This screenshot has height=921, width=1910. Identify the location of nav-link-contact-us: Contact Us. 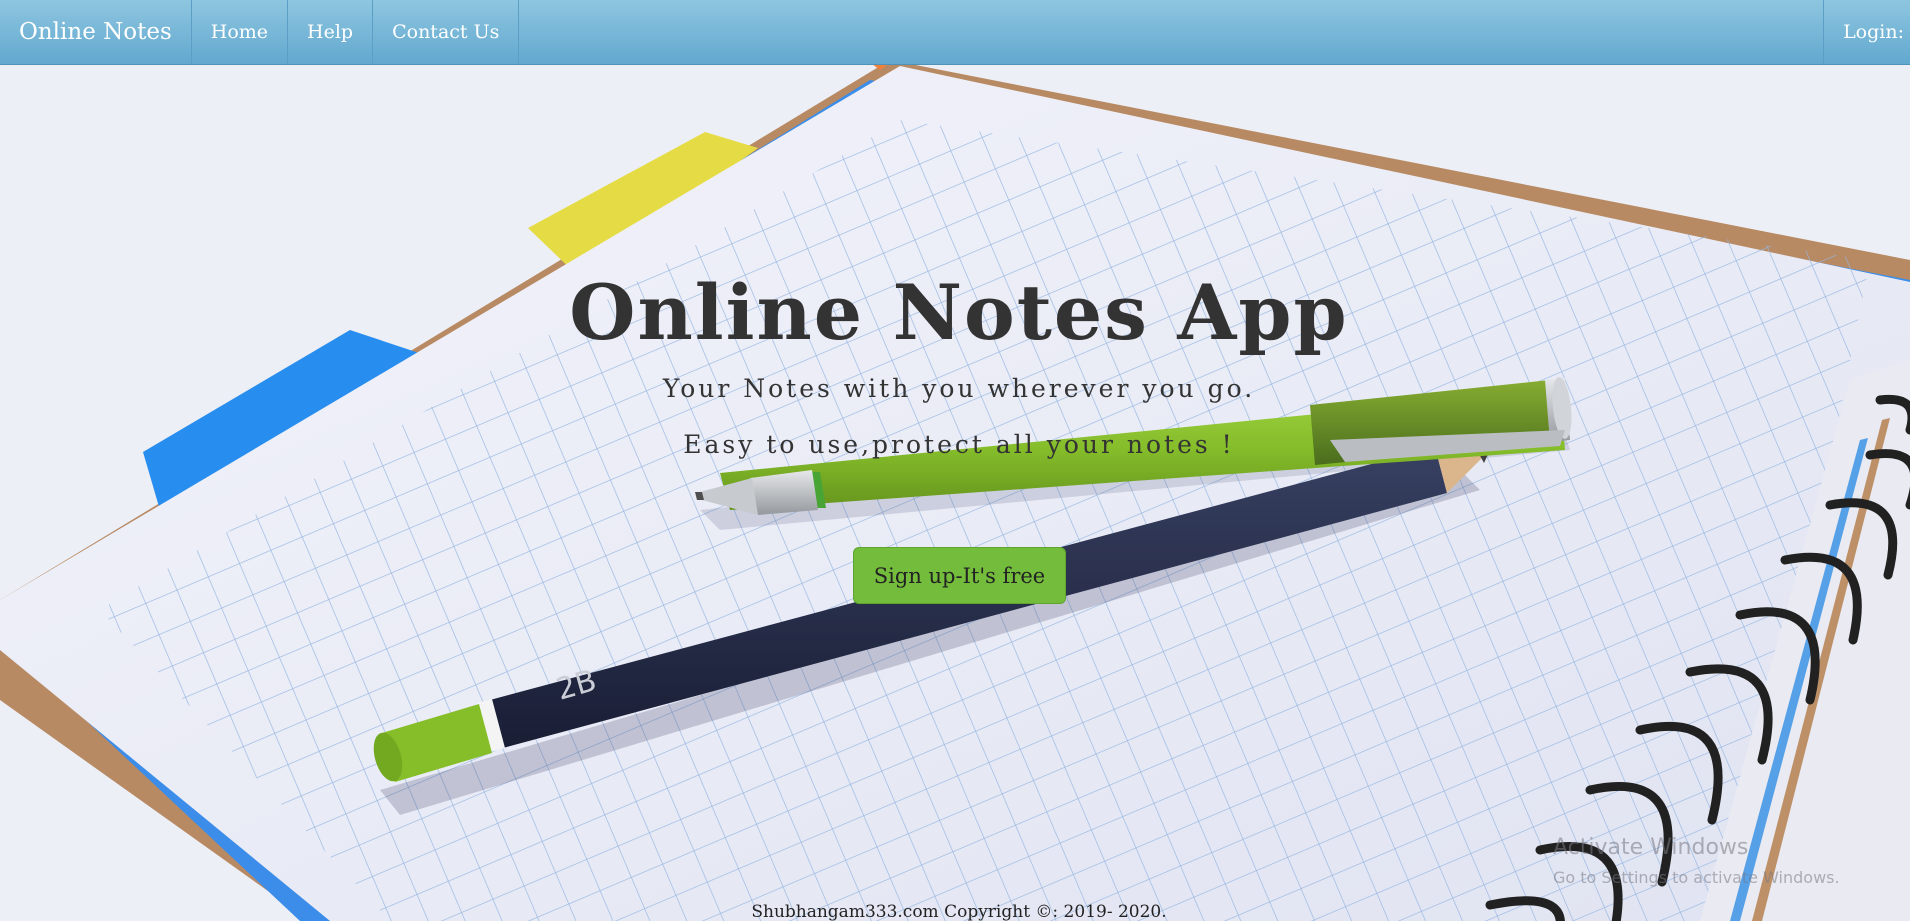
(446, 32).